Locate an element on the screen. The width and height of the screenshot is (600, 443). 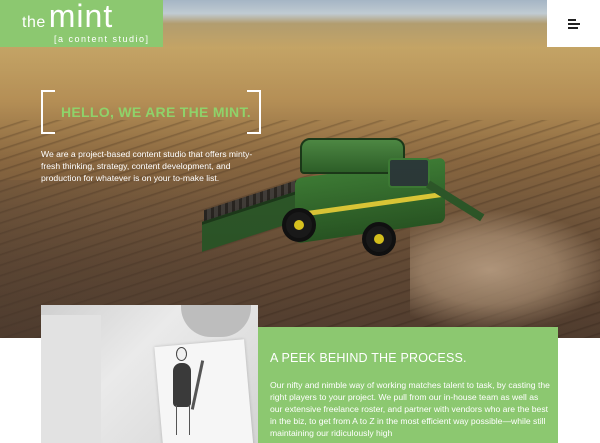
hero-title: HELLO, WE ARE THE MINT. is located at coordinates (156, 112).